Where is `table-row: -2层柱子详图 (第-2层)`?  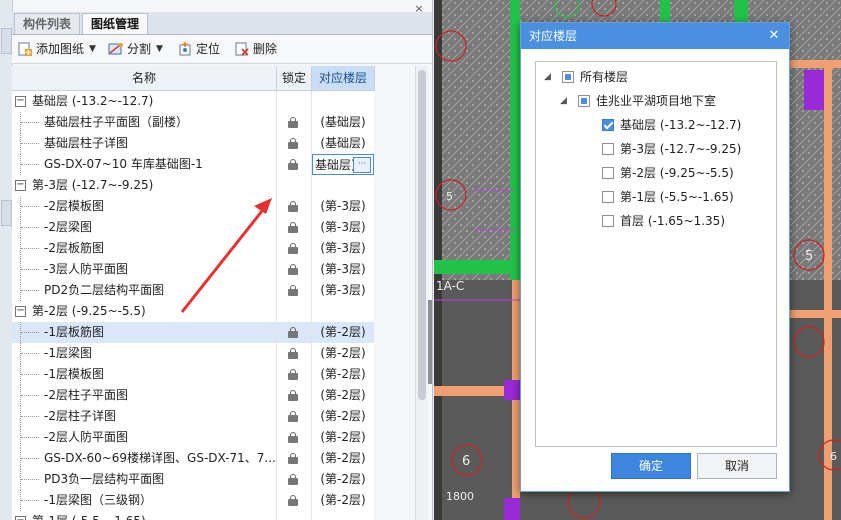
table-row: -2层柱子详图 (第-2层) is located at coordinates (193, 417).